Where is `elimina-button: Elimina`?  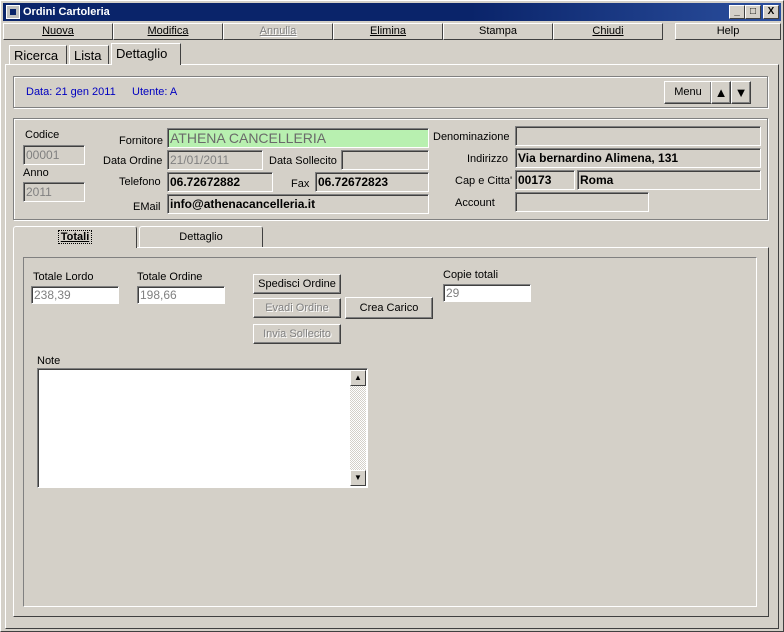 elimina-button: Elimina is located at coordinates (388, 31).